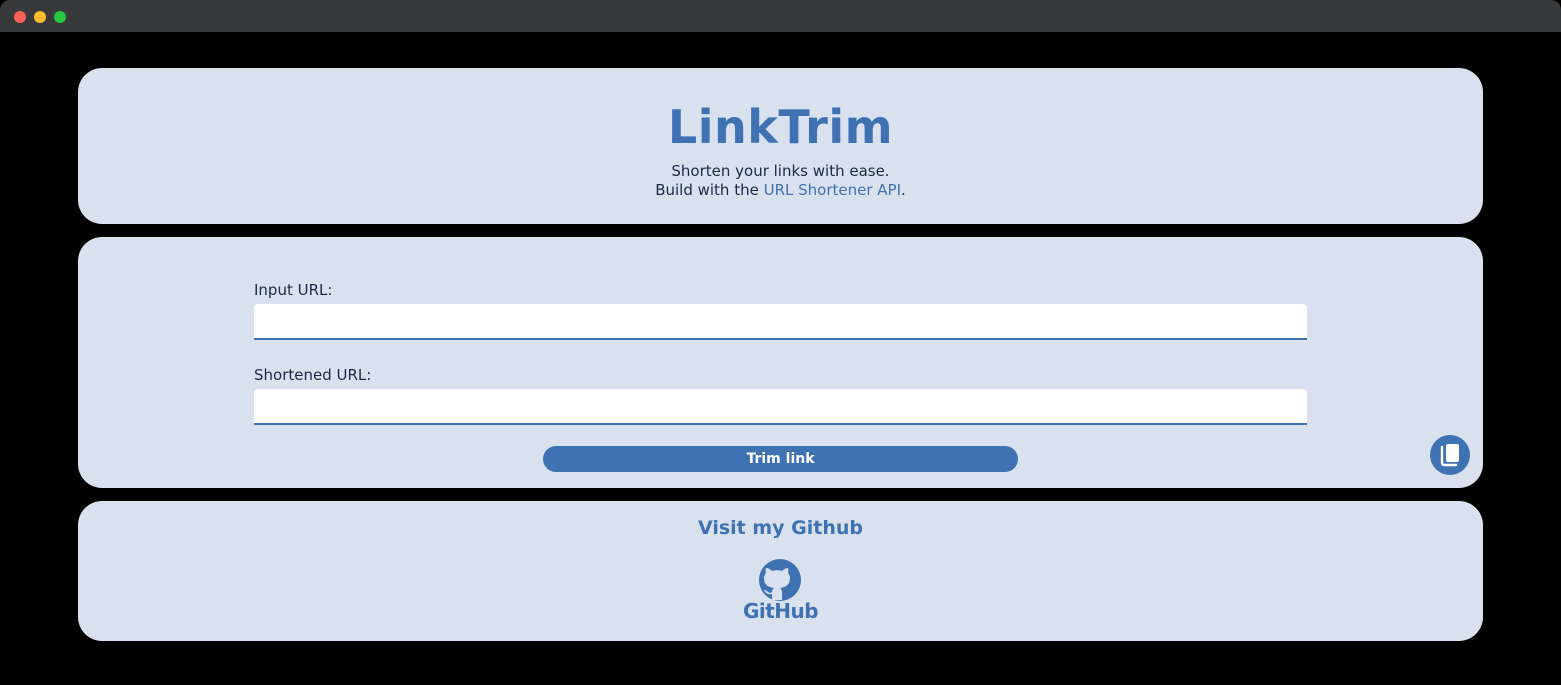 Image resolution: width=1561 pixels, height=685 pixels. I want to click on input-url-label: Input URL:, so click(293, 290).